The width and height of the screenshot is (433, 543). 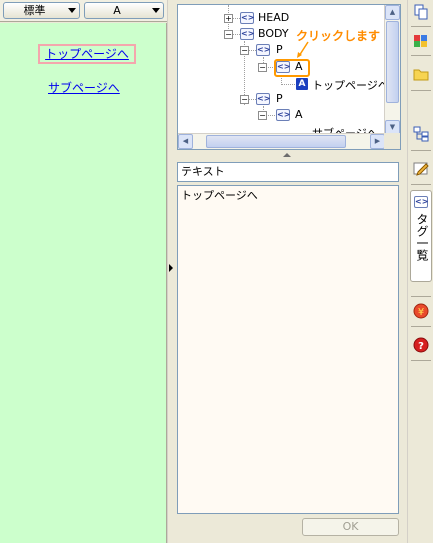 What do you see at coordinates (292, 68) in the screenshot?
I see `click-target-highlight` at bounding box center [292, 68].